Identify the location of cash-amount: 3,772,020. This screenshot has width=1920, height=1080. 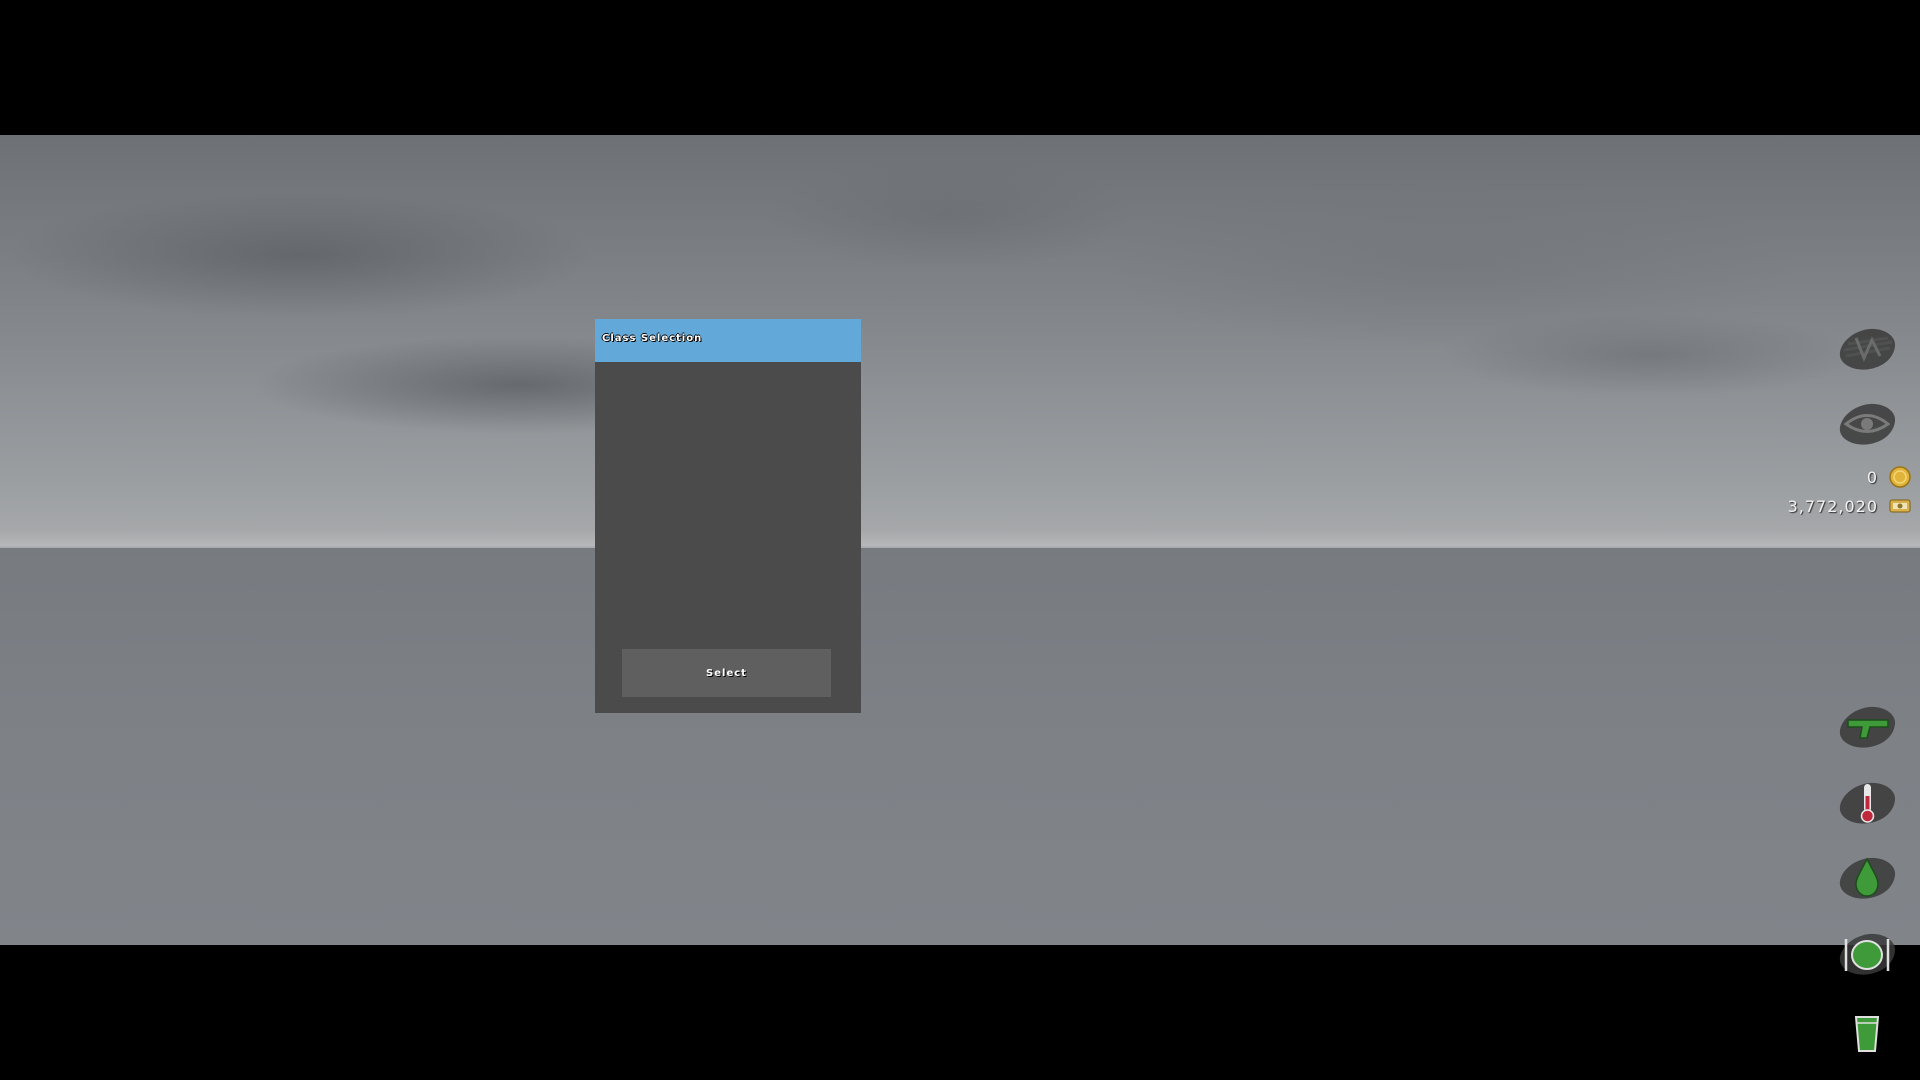
(1832, 506).